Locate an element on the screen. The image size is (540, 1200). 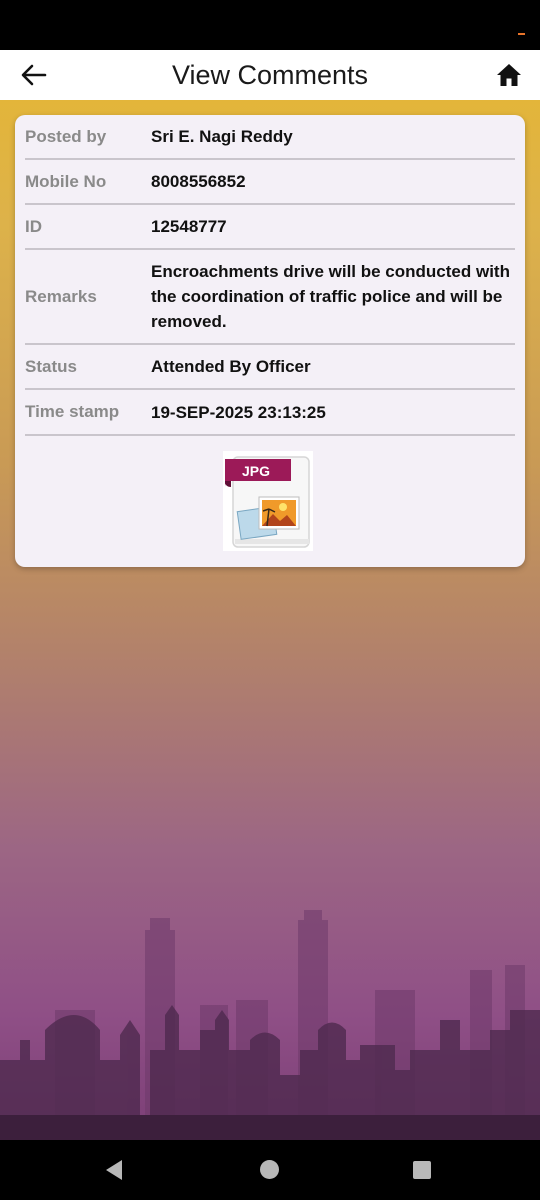
home-button is located at coordinates (509, 75).